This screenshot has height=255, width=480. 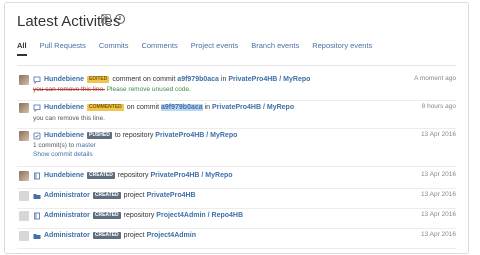 I want to click on header-icons: ◉ i, so click(x=113, y=19).